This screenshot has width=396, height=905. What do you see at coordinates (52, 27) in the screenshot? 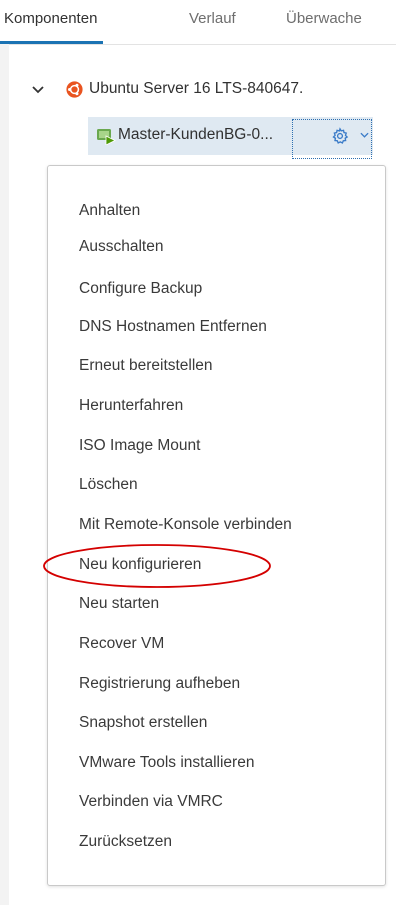
I see `tab-komponenten: Komponenten` at bounding box center [52, 27].